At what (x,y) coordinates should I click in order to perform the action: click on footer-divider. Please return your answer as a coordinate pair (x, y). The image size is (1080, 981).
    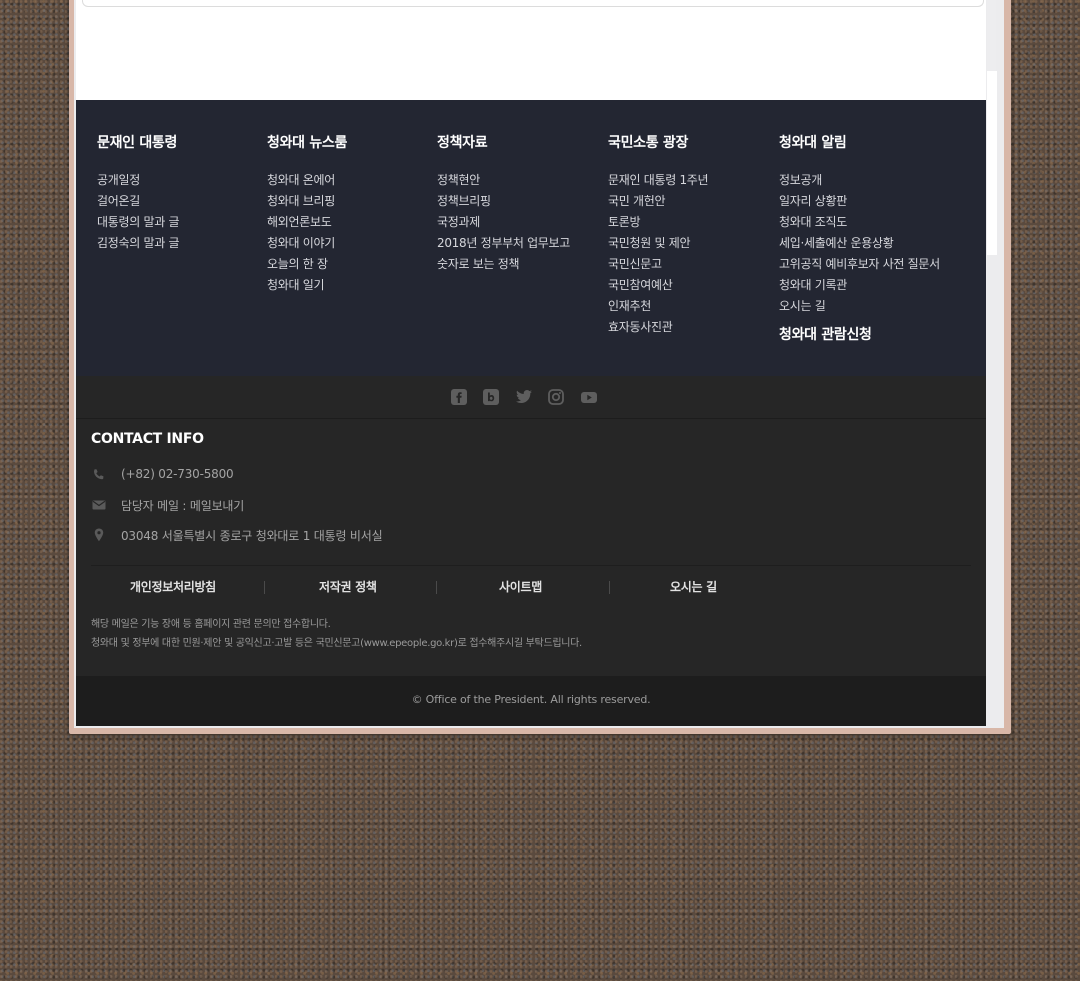
    Looking at the image, I should click on (531, 565).